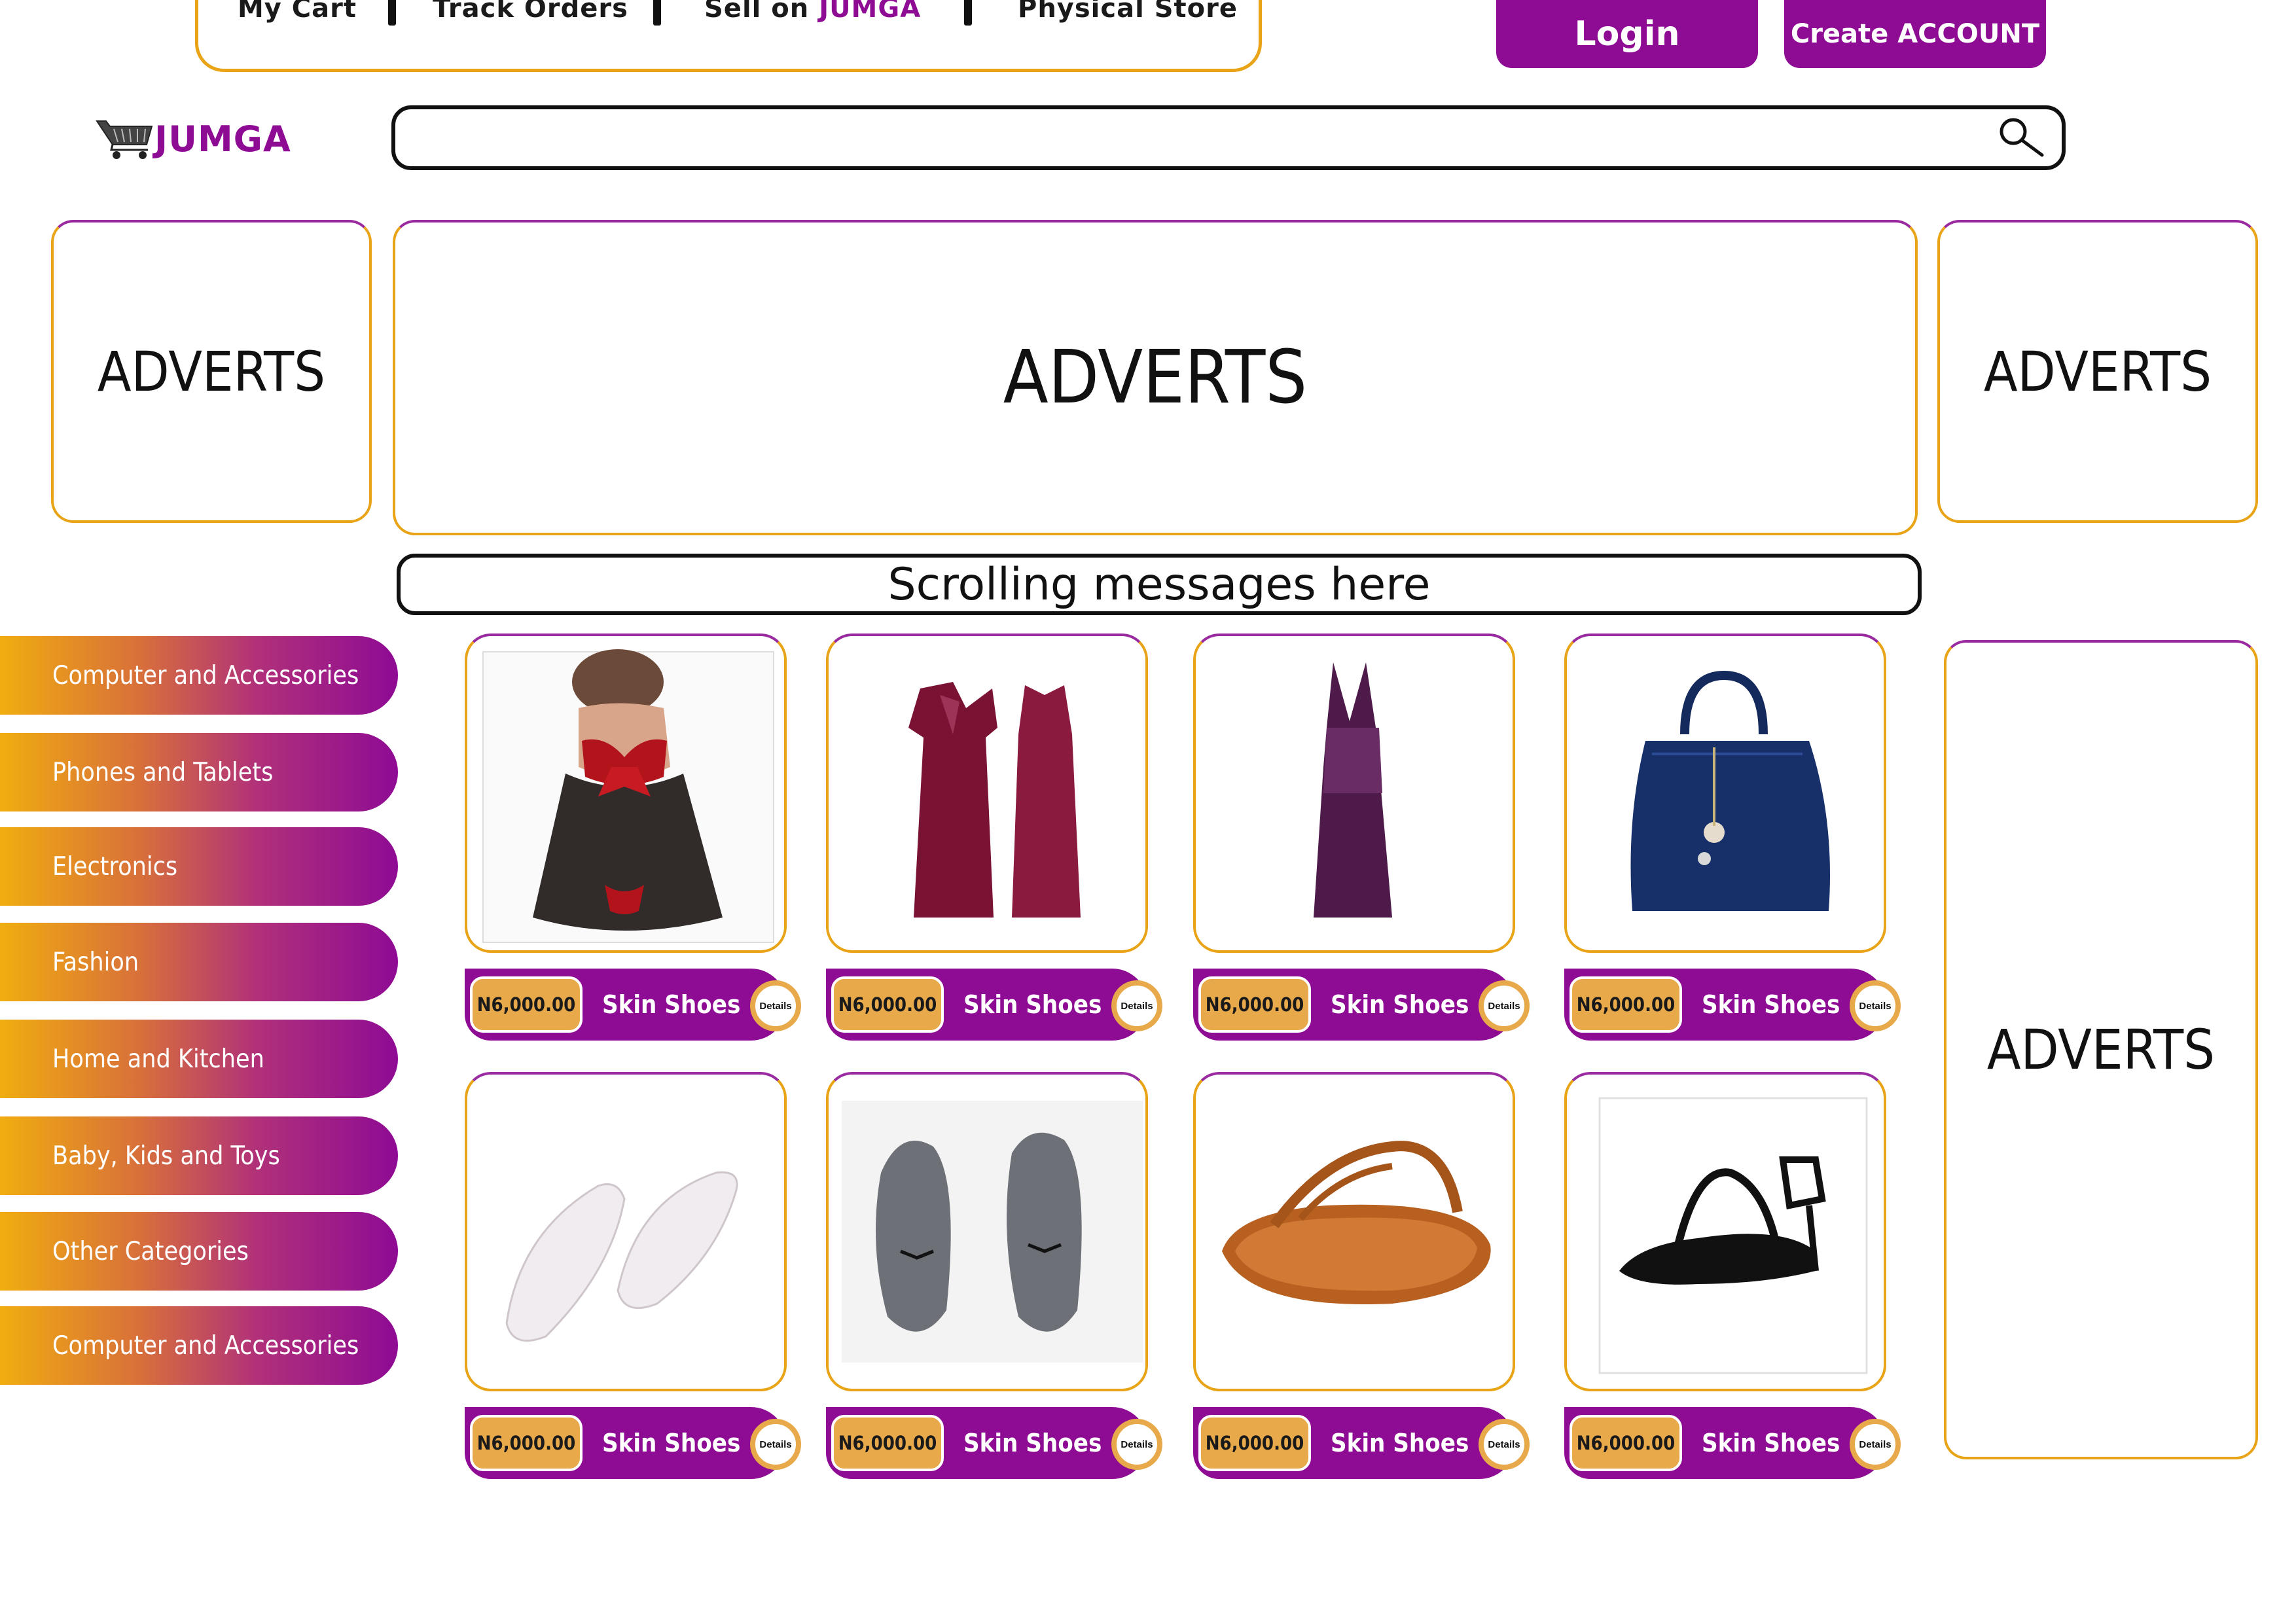 Image resolution: width=2296 pixels, height=1623 pixels. Describe the element at coordinates (757, 12) in the screenshot. I see `sell-on-label: Sell on` at that location.